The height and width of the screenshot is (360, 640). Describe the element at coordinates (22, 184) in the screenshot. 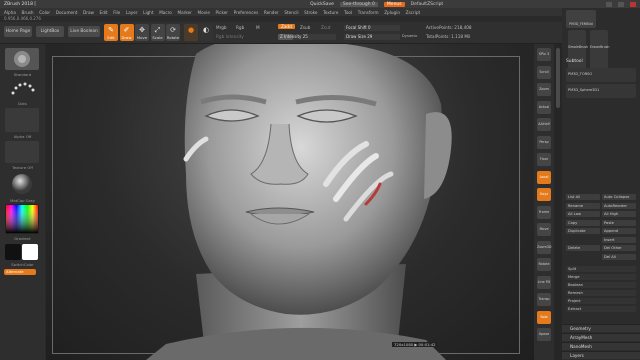

I see `material-thumbnail` at that location.